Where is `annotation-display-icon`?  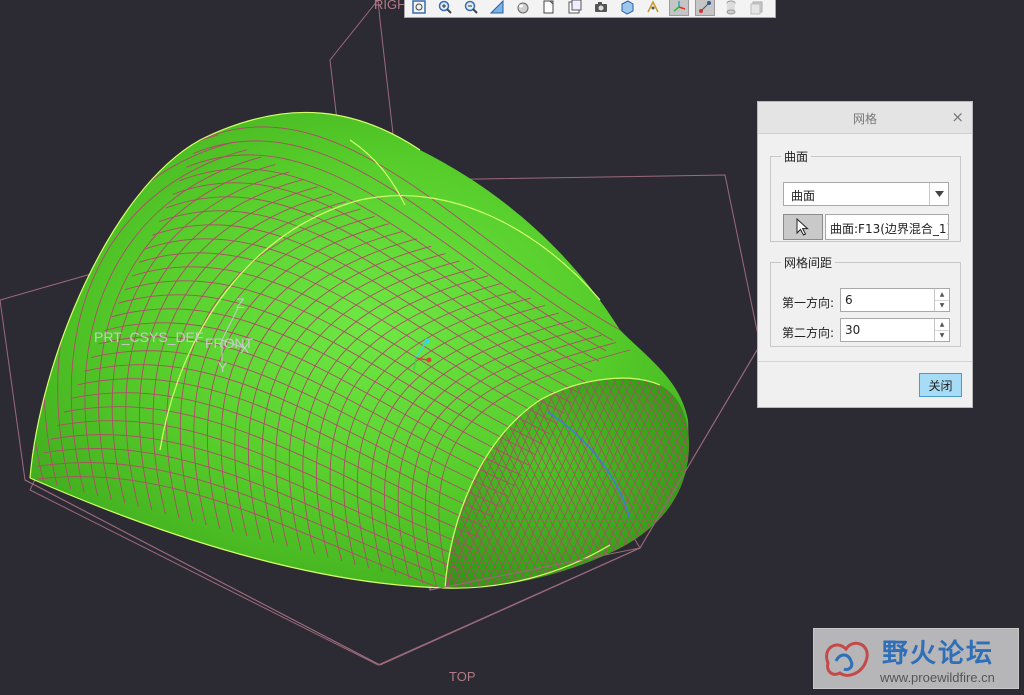 annotation-display-icon is located at coordinates (705, 6).